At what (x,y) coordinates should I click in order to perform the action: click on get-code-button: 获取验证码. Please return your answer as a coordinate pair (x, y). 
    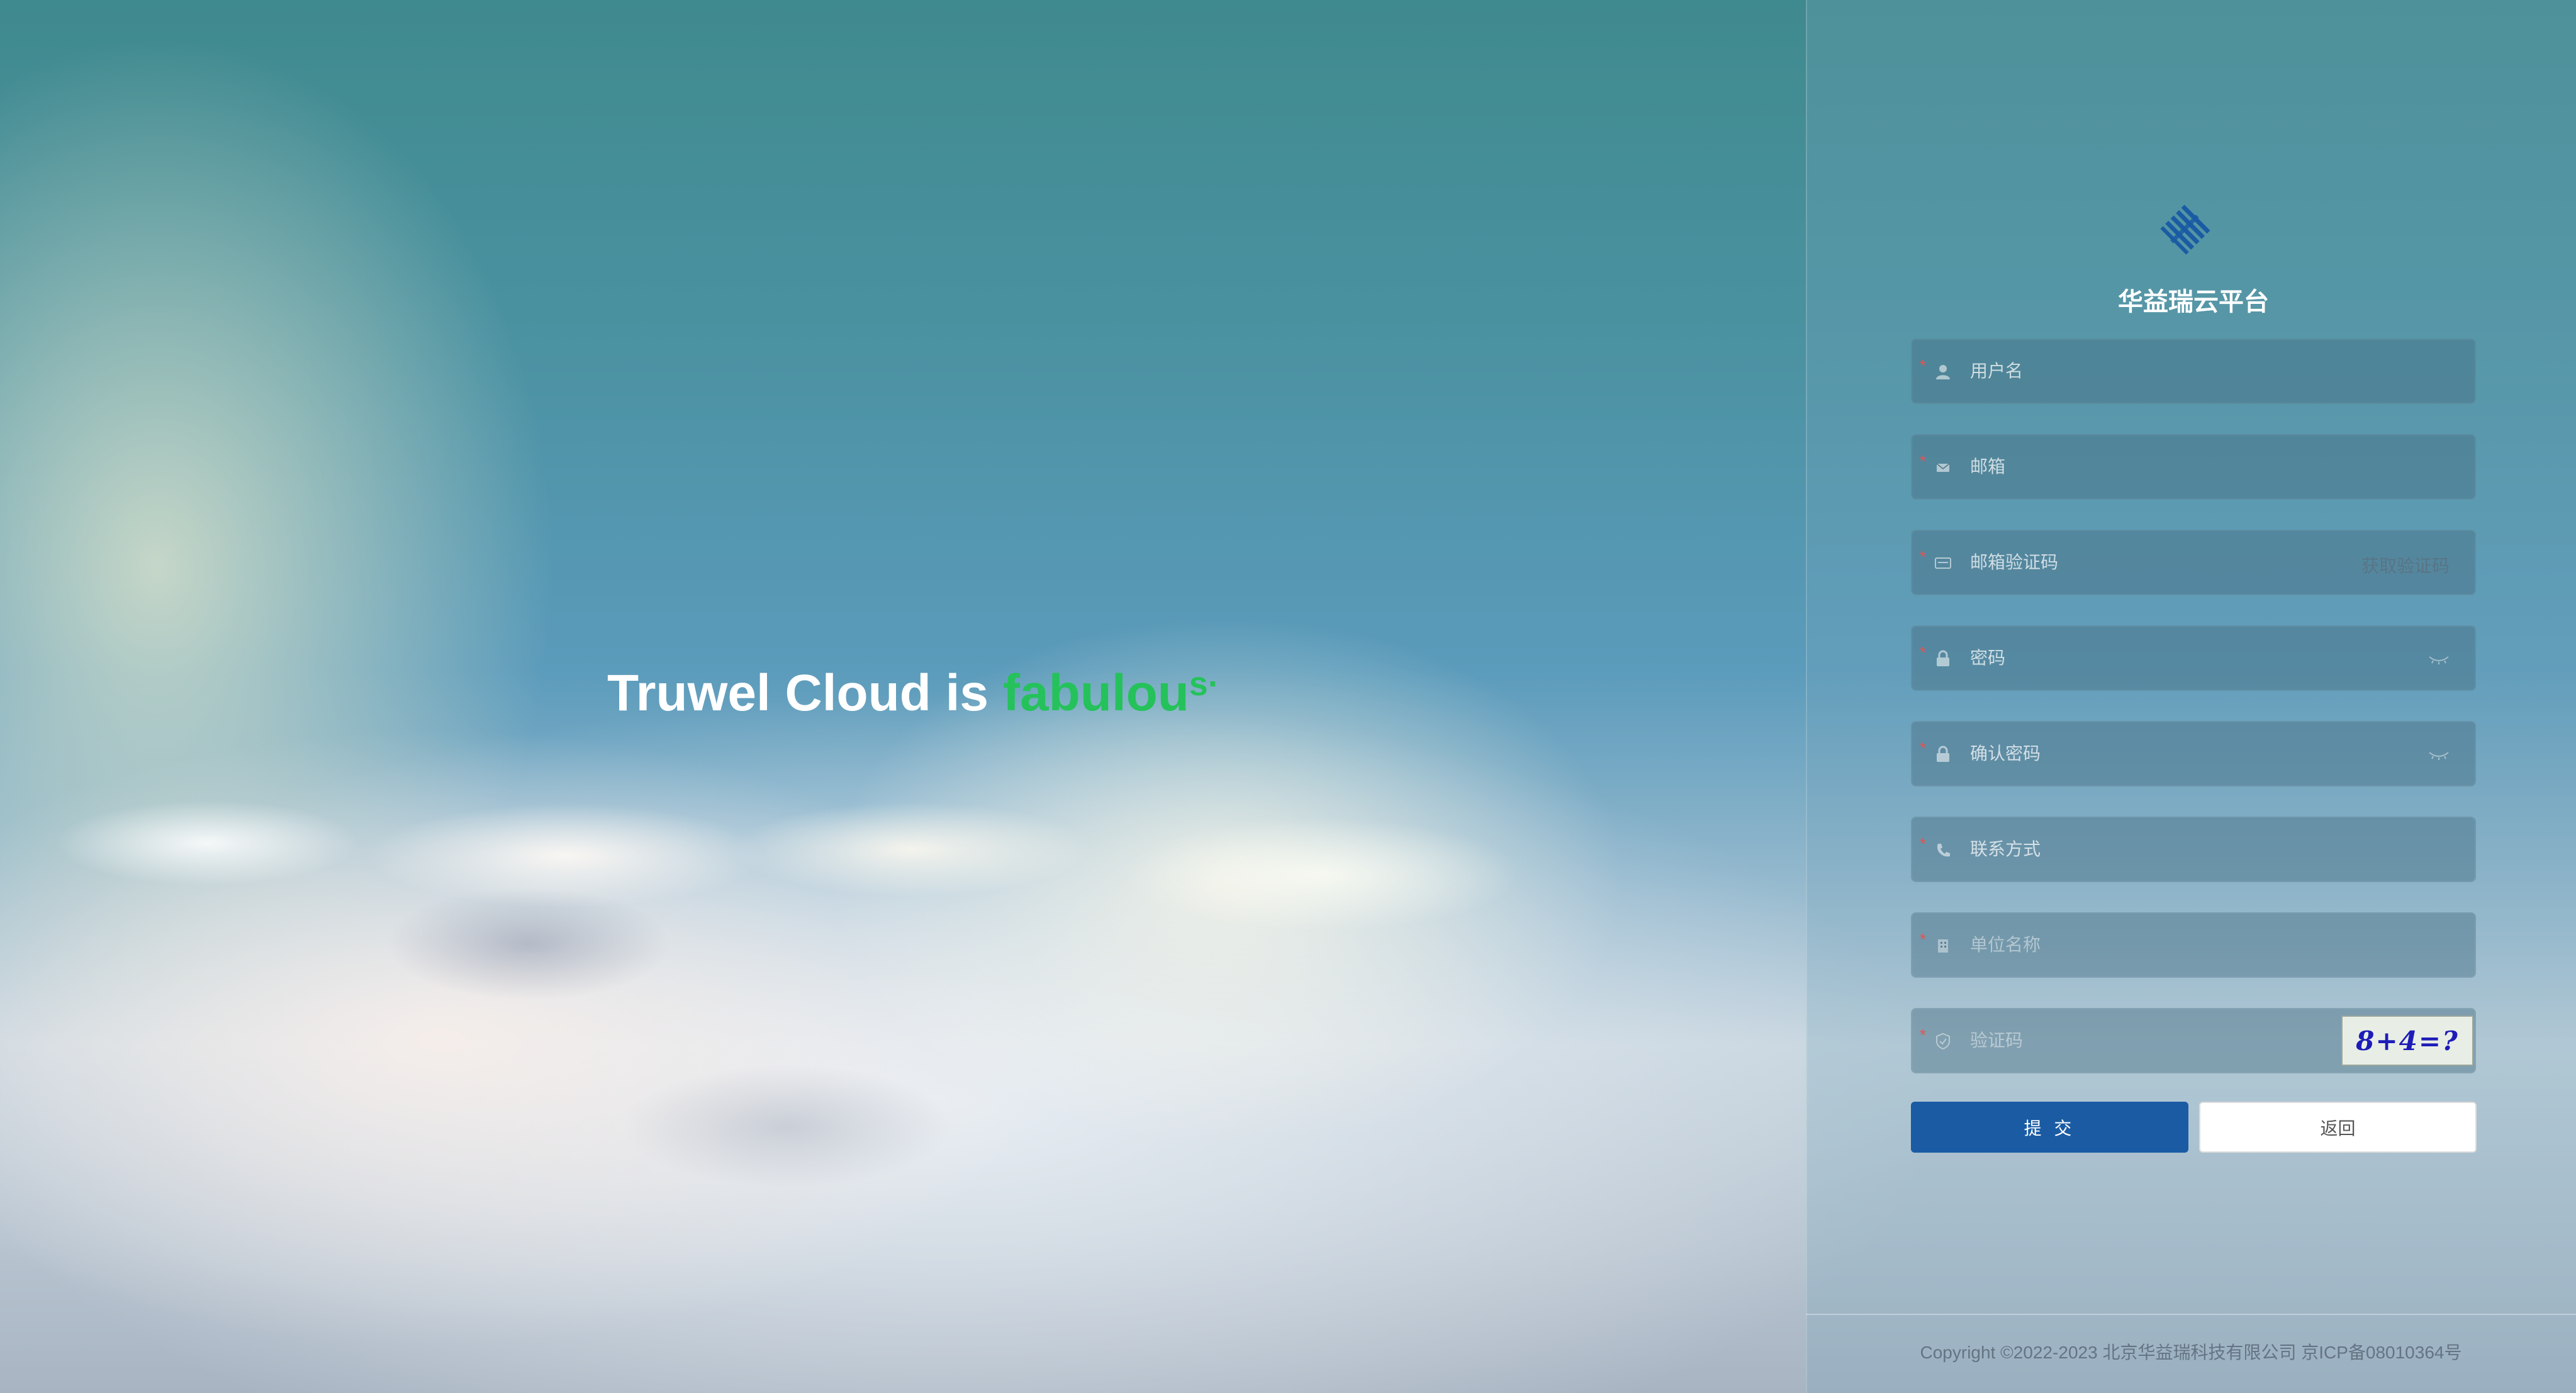
    Looking at the image, I should click on (2405, 565).